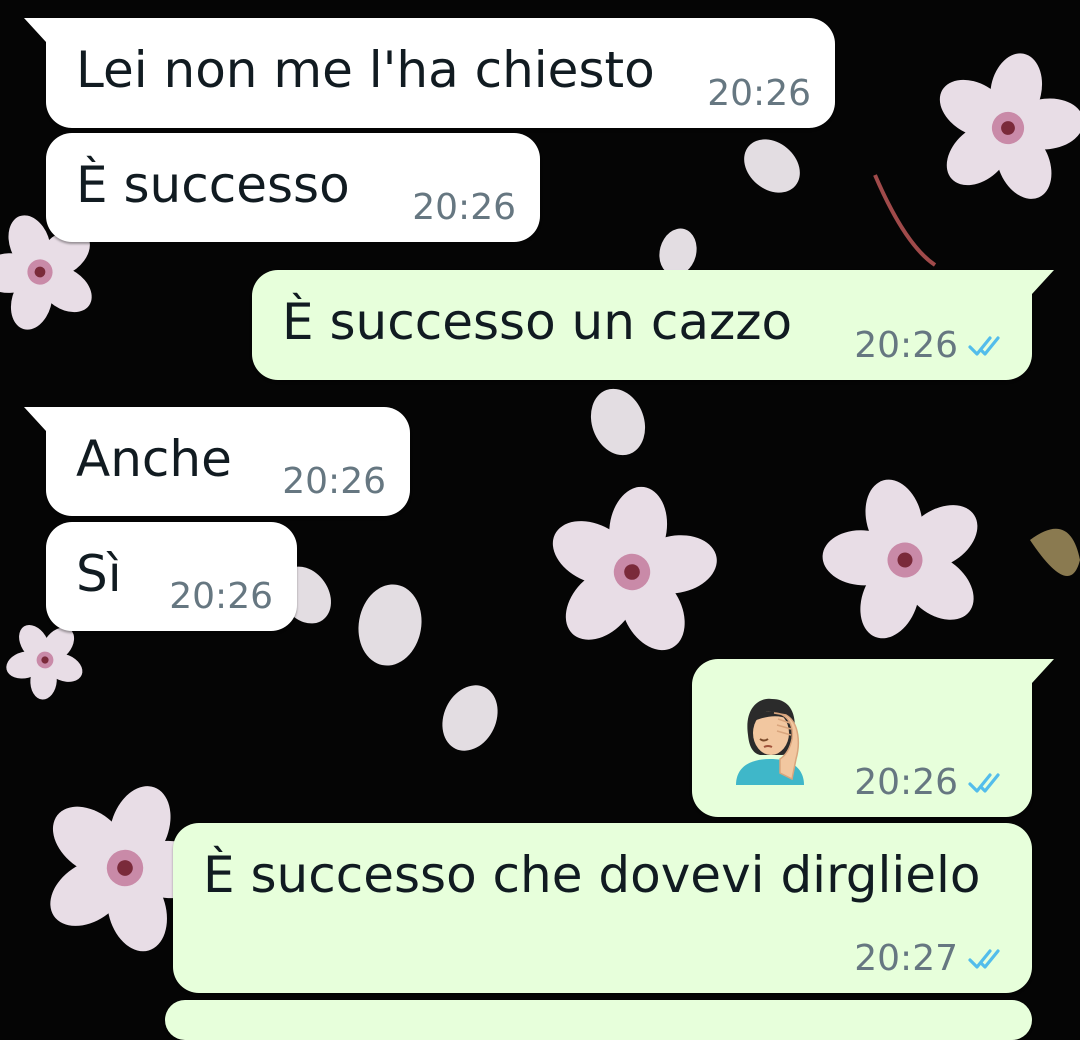 The width and height of the screenshot is (1080, 1040). I want to click on incoming-message: Lei non me l'ha chiesto 20:26, so click(429, 73).